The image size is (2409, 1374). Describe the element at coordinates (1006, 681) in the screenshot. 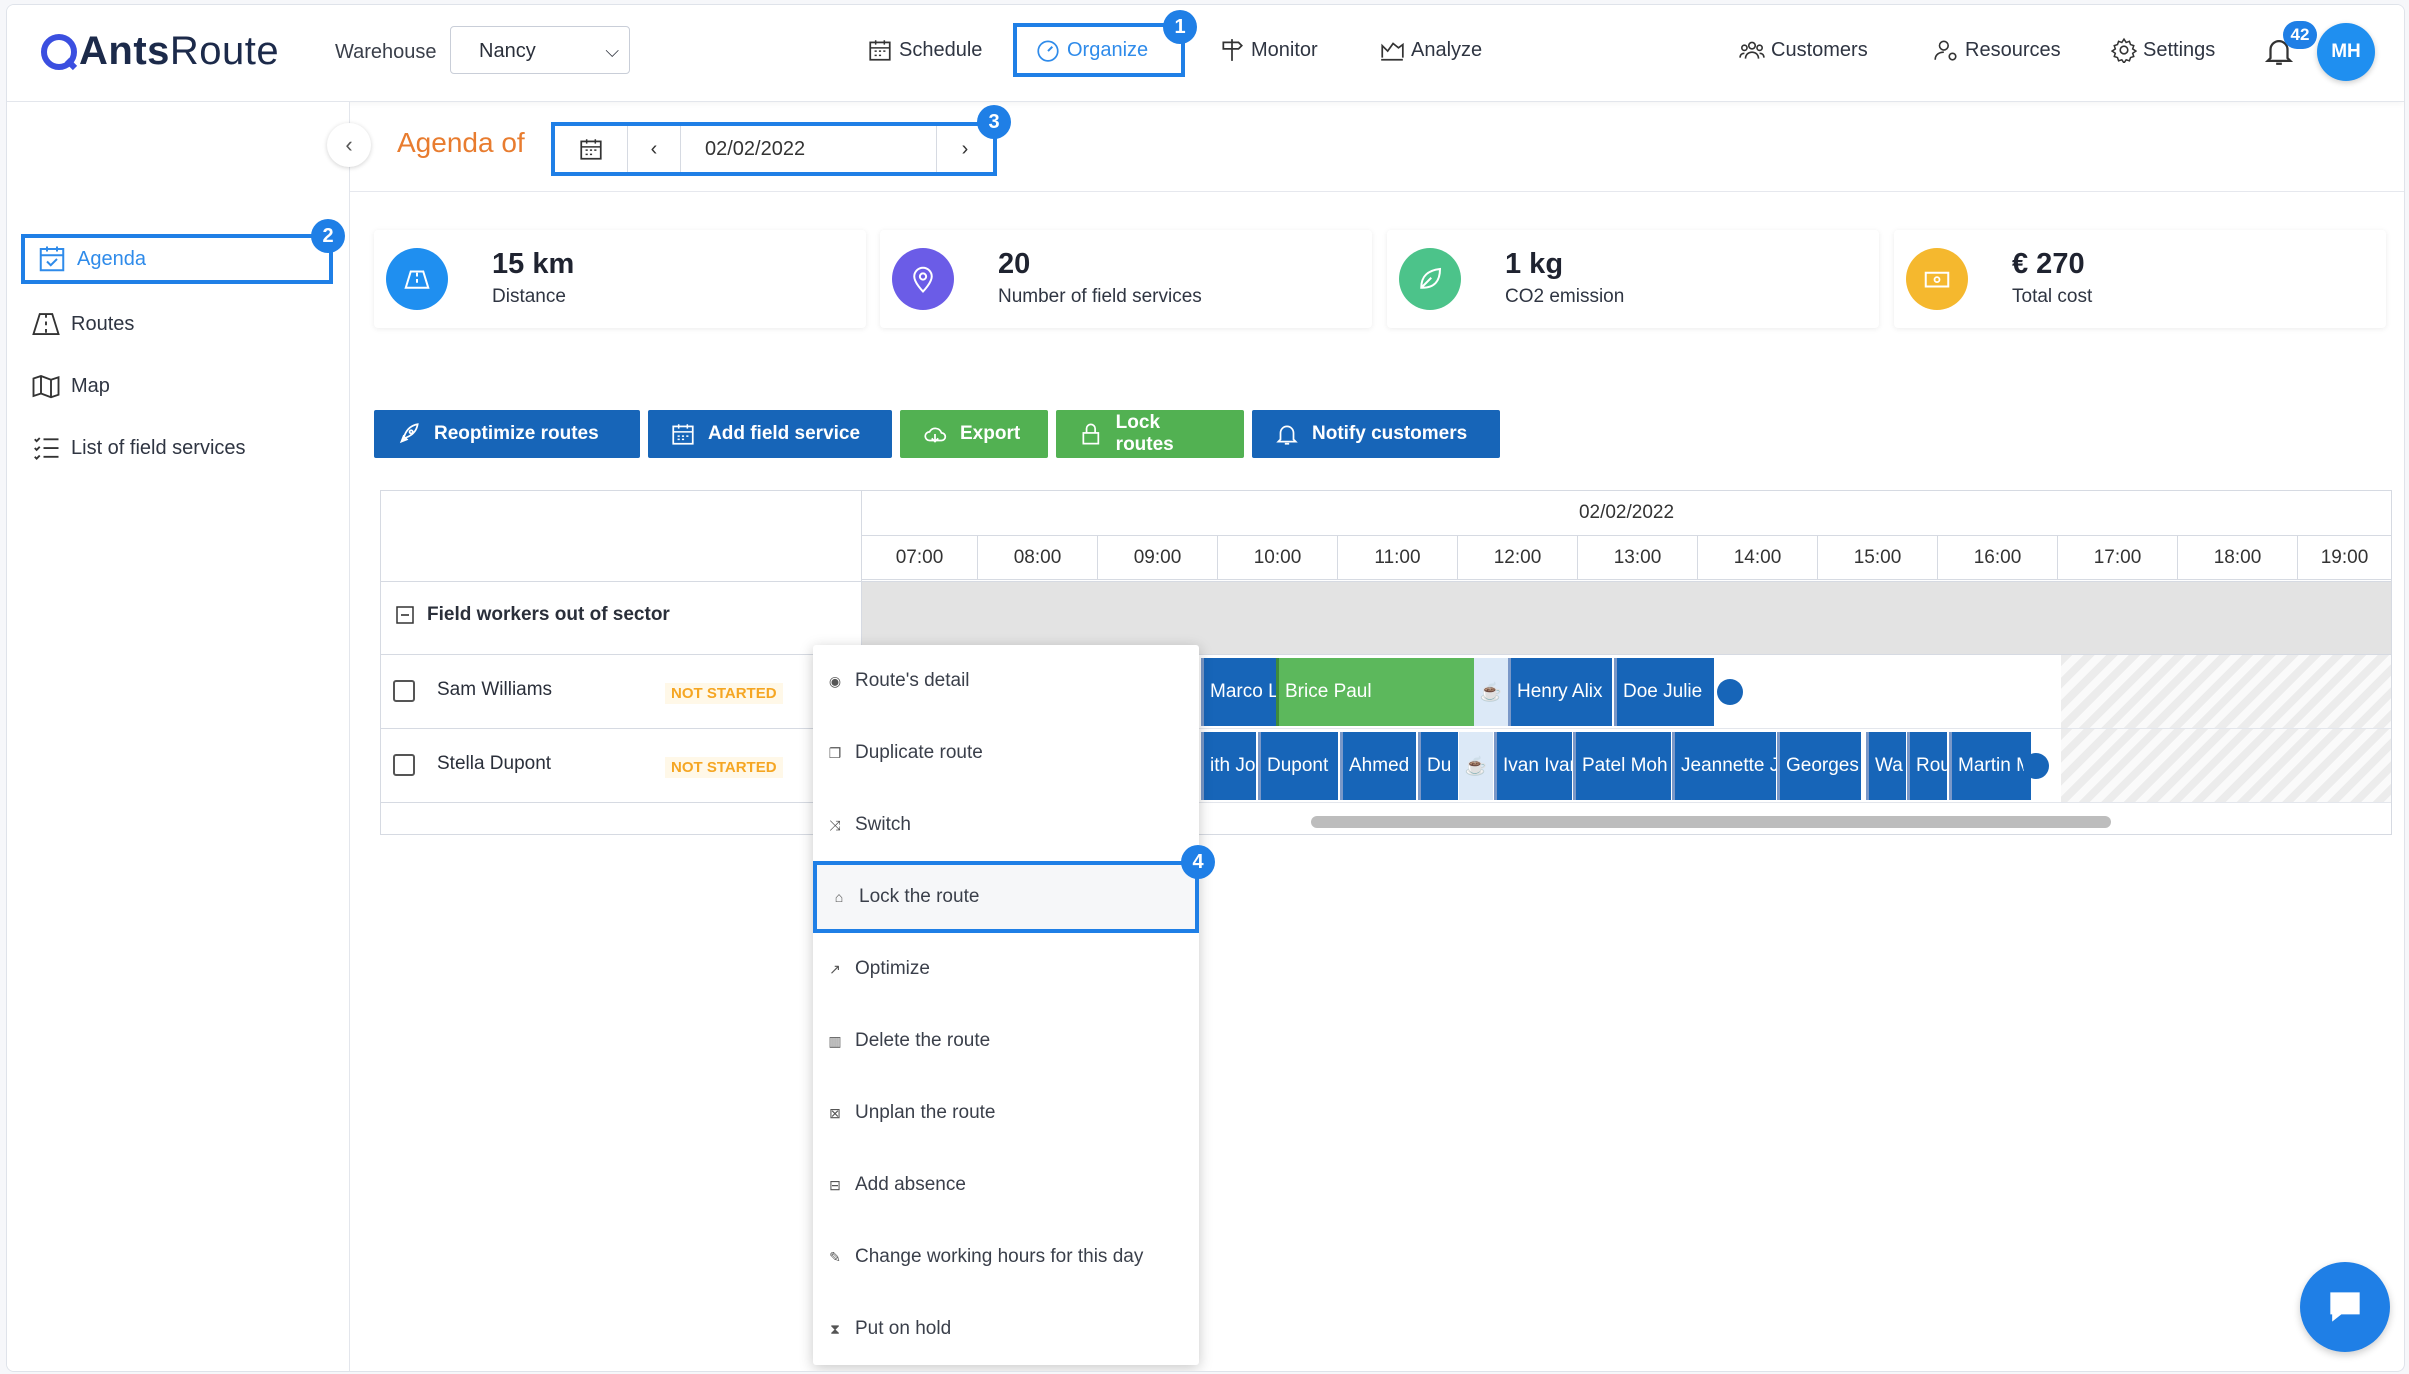

I see `menu-item-route-detail: ◉ Route's detail` at that location.